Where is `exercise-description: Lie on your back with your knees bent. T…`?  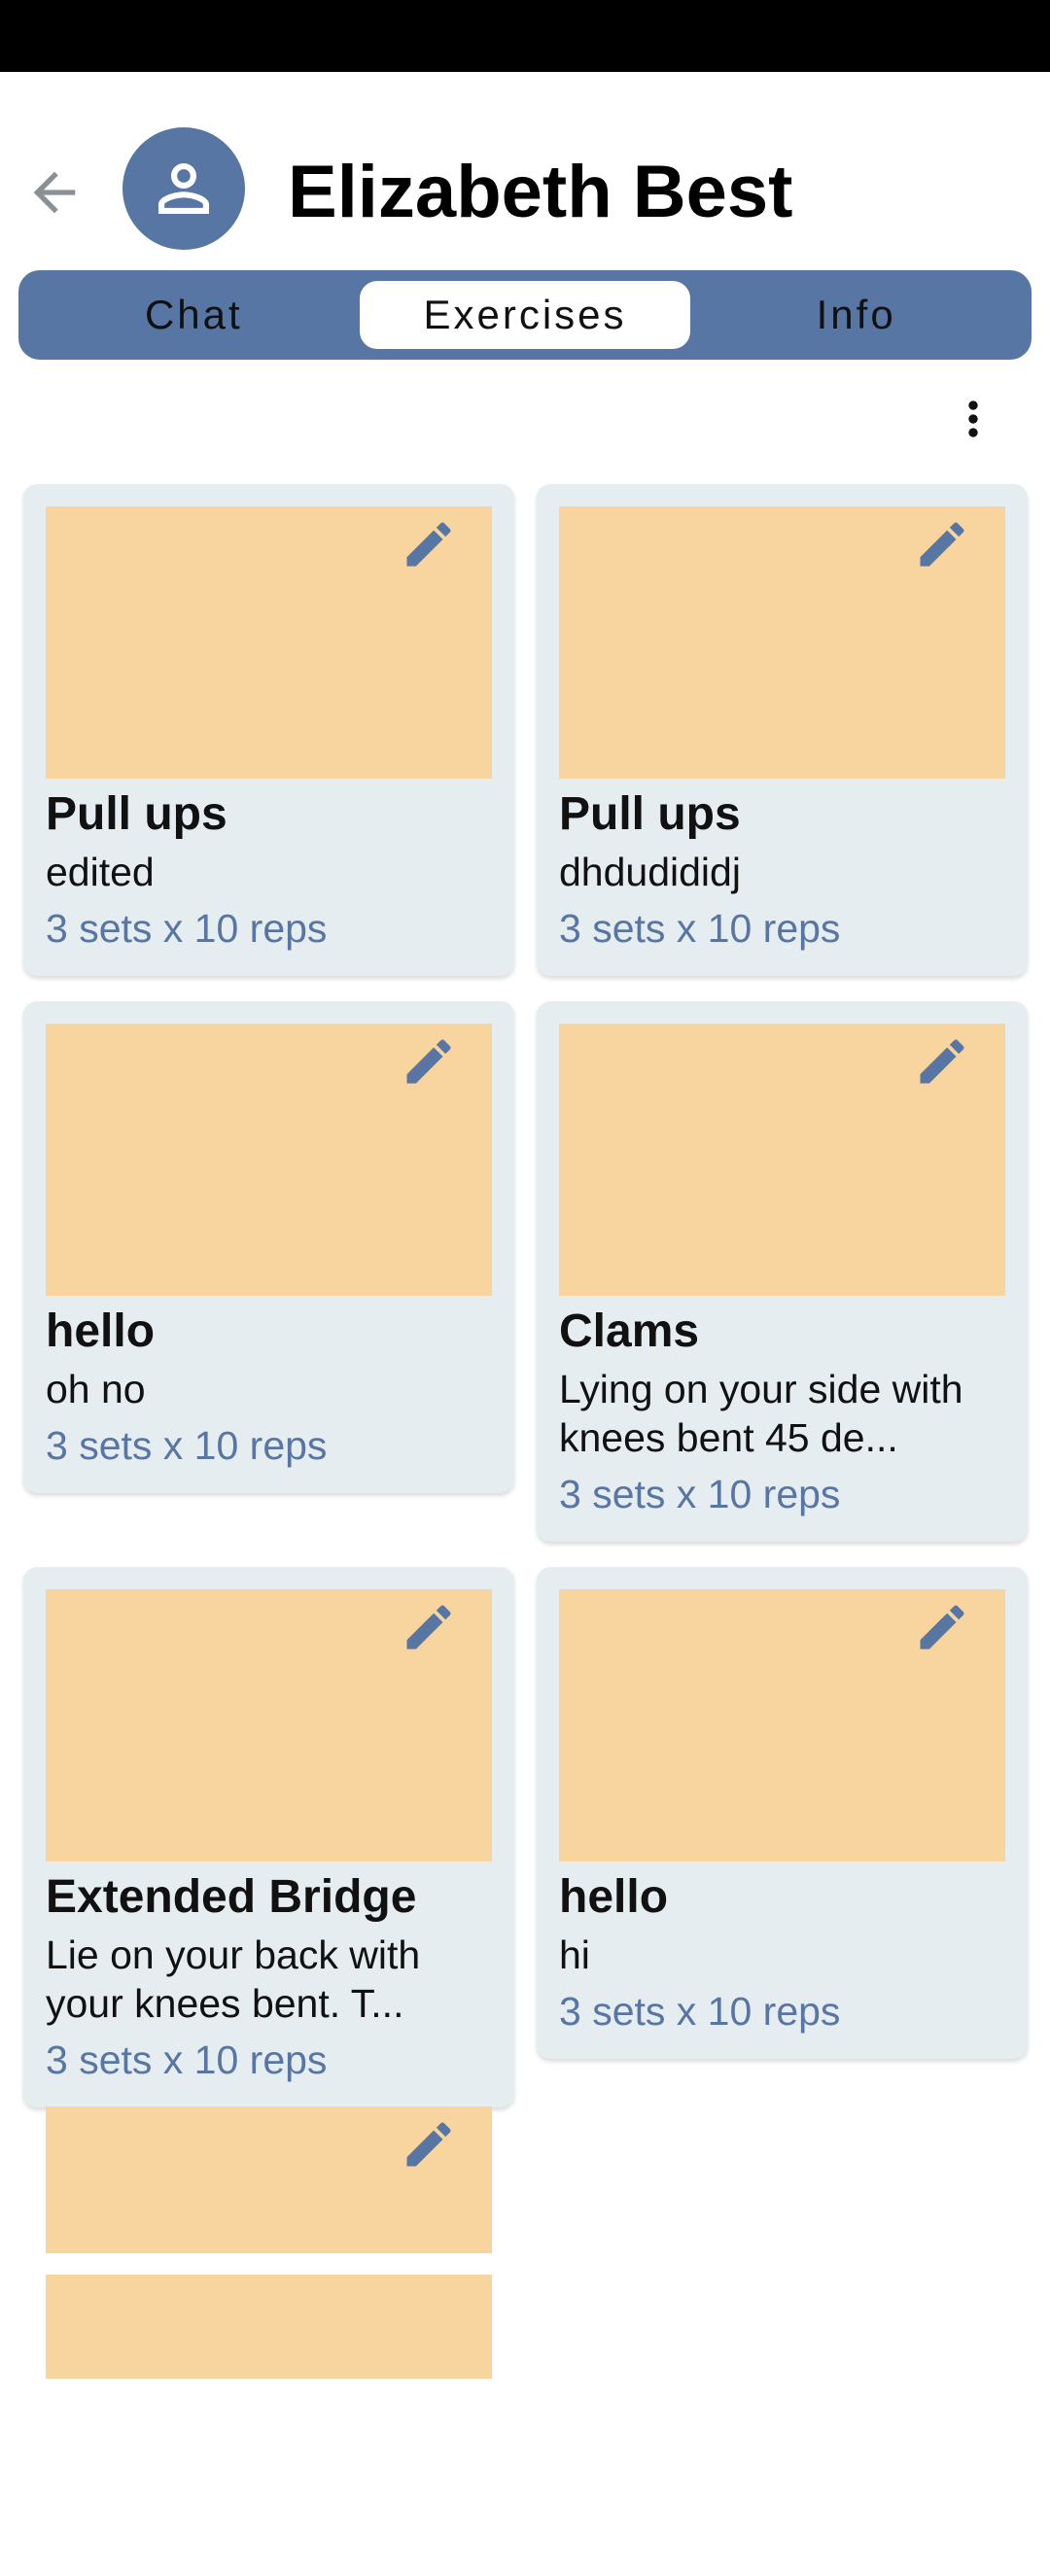 exercise-description: Lie on your back with your knees bent. T… is located at coordinates (233, 1979).